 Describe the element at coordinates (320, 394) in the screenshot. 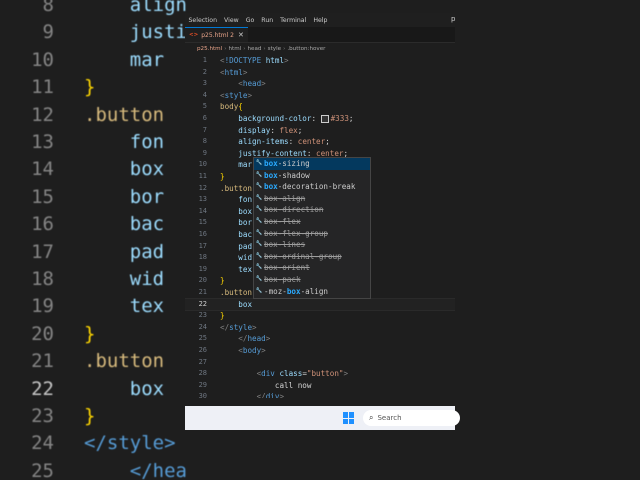

I see `code-line: 30 </div>` at that location.